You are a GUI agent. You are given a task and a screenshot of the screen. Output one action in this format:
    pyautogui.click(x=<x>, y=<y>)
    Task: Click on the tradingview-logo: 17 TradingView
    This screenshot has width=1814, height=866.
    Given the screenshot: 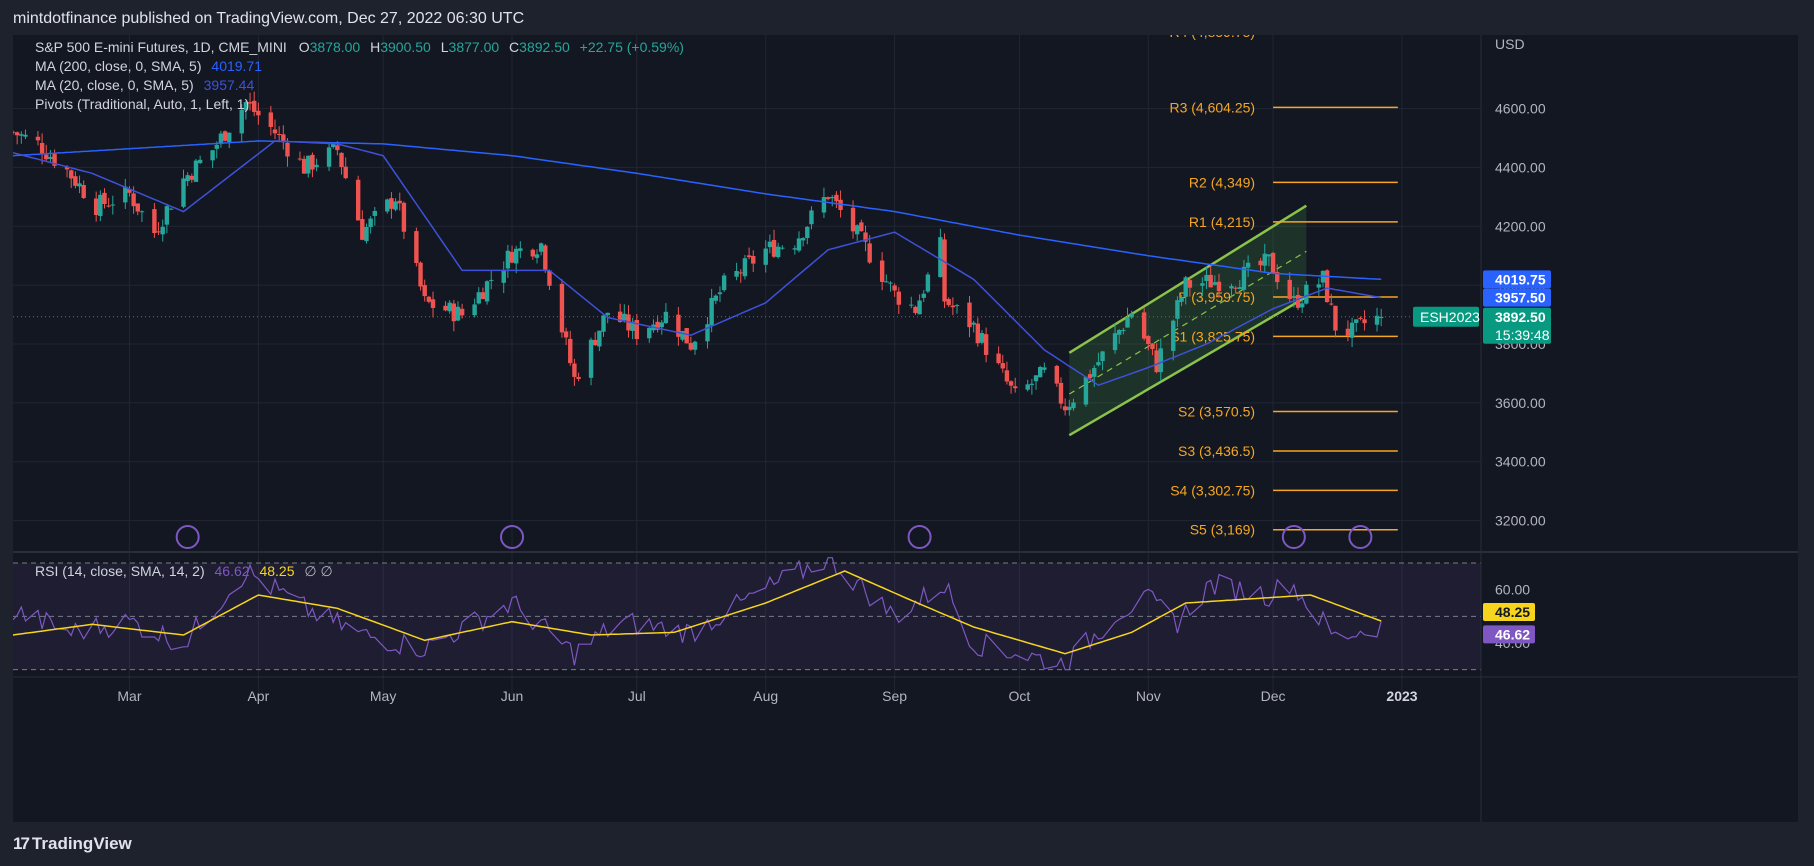 What is the action you would take?
    pyautogui.click(x=72, y=844)
    